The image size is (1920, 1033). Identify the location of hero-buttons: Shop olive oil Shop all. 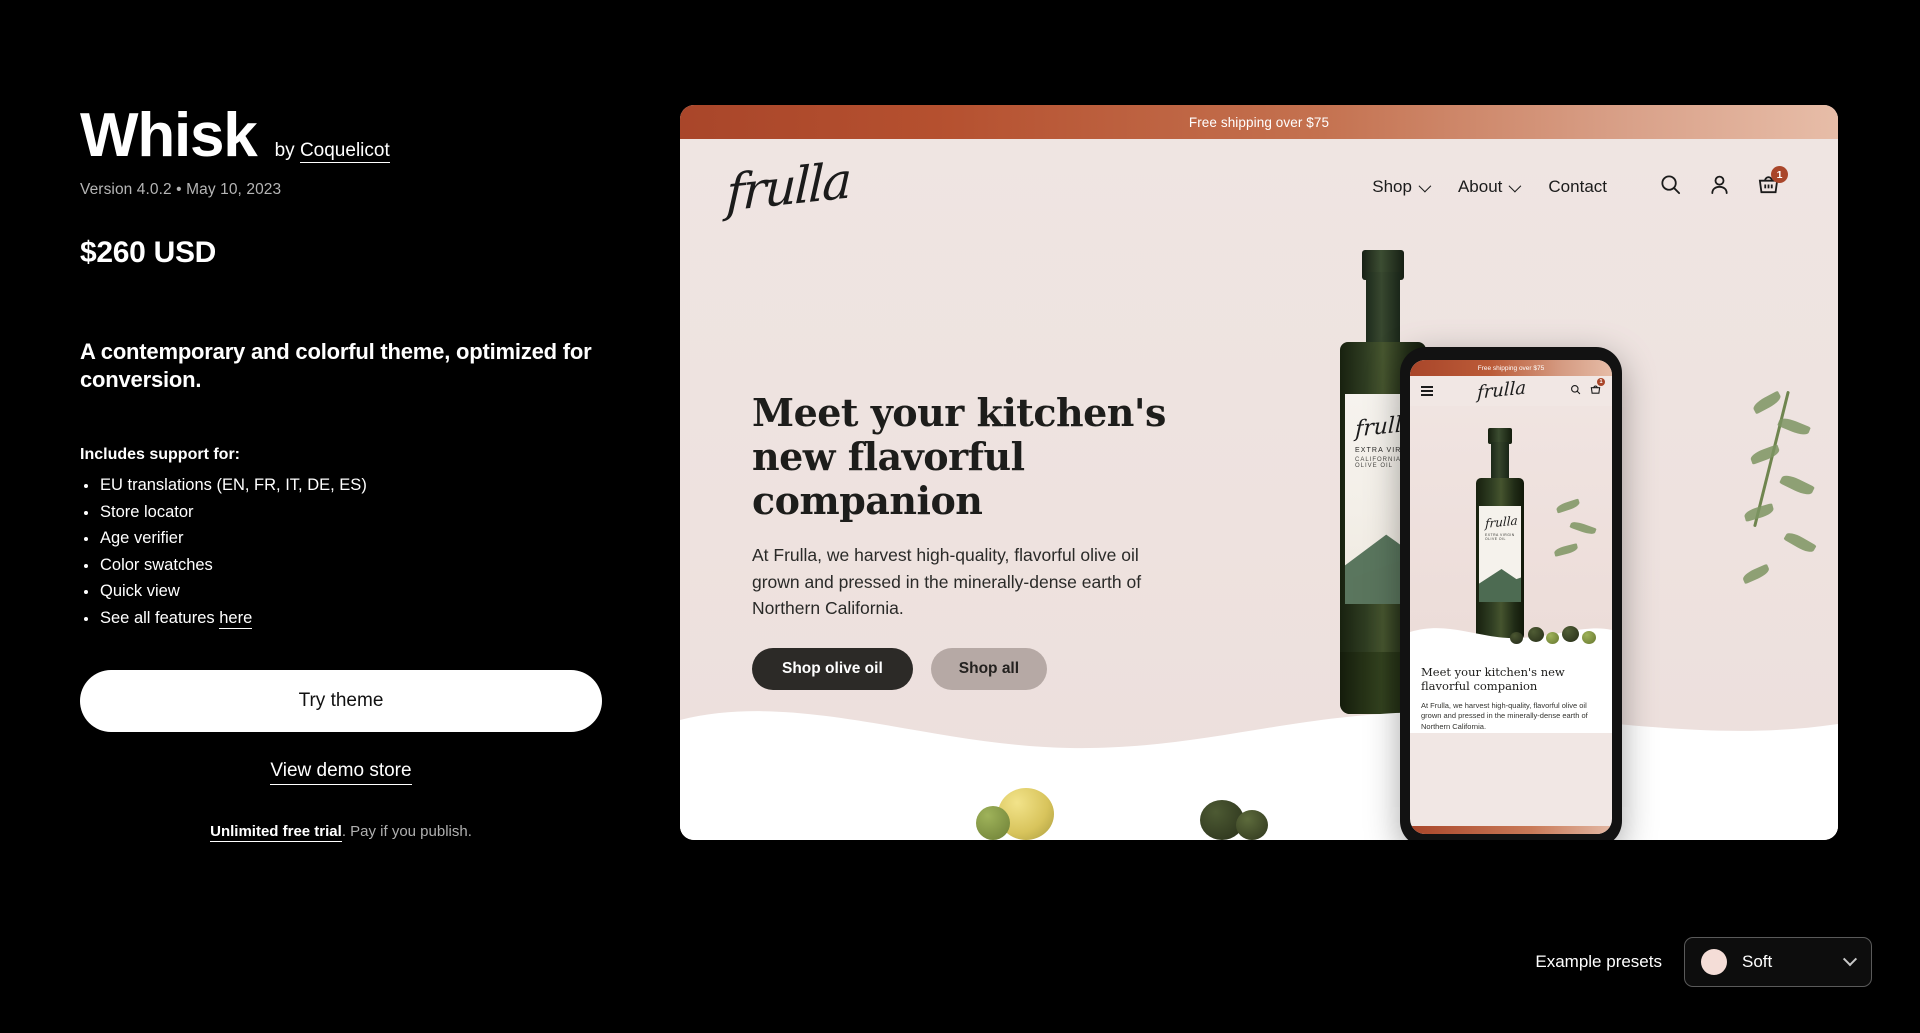
(987, 669).